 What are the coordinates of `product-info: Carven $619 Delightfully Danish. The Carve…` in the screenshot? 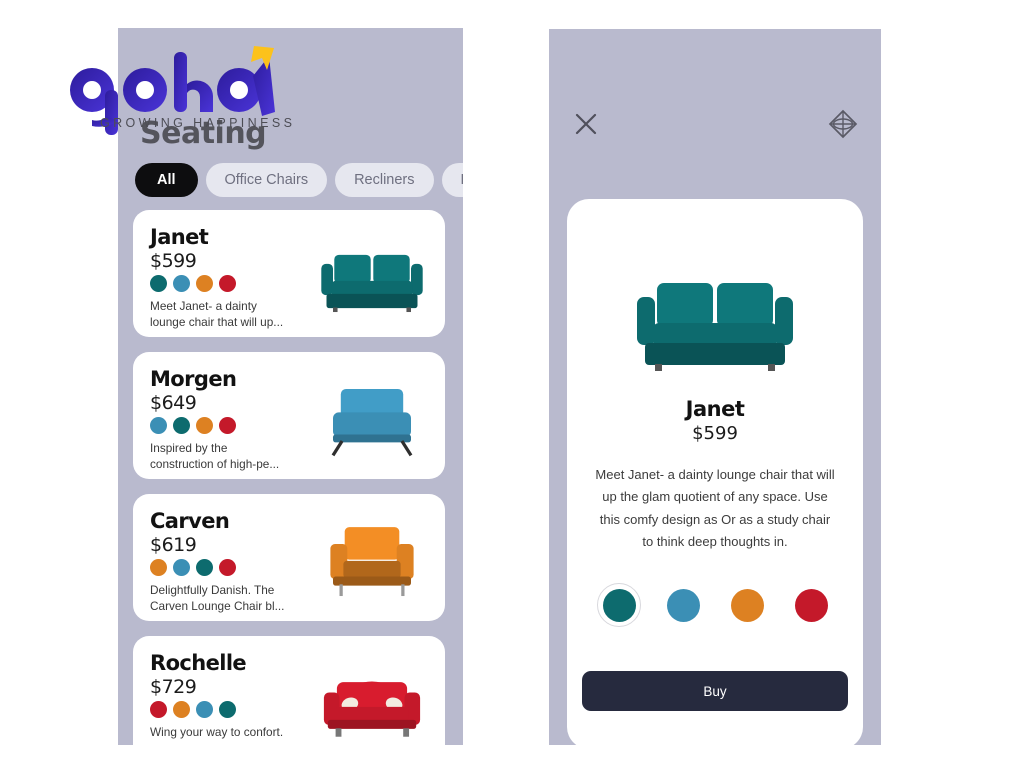 It's located at (225, 562).